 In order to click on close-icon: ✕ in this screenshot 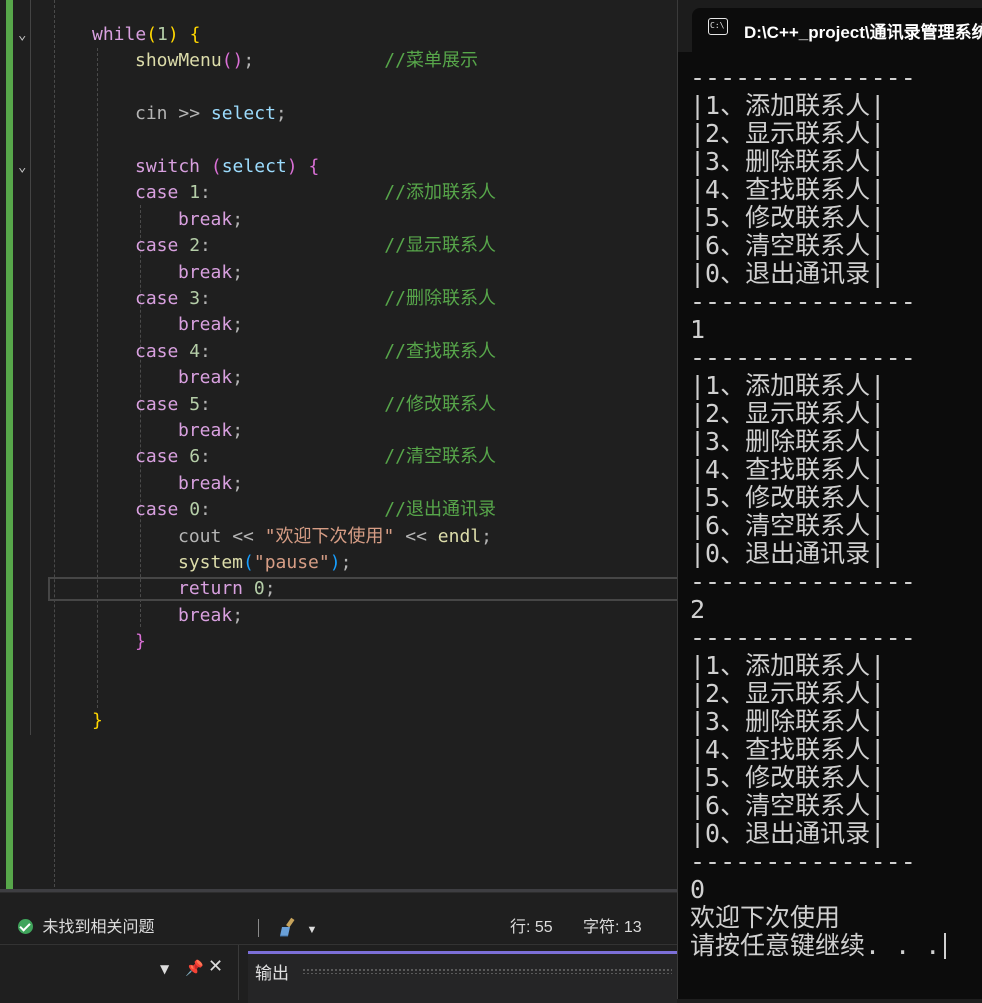, I will do `click(215, 966)`.